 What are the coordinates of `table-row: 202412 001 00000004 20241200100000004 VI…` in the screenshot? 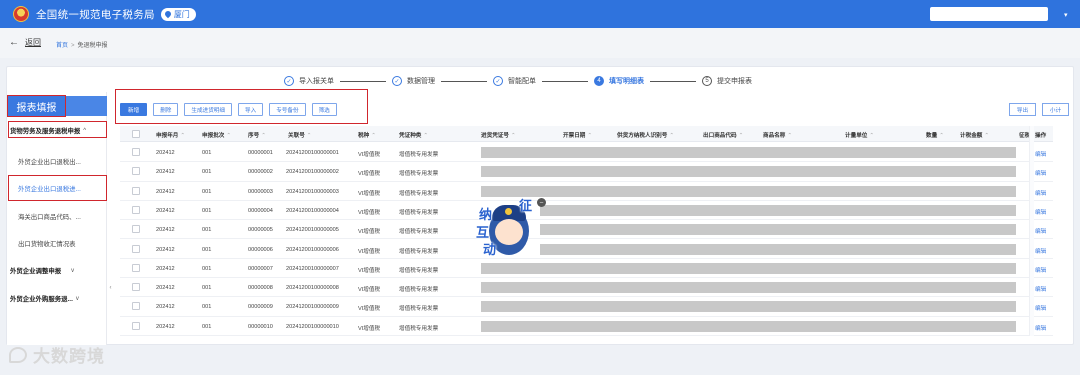 It's located at (586, 211).